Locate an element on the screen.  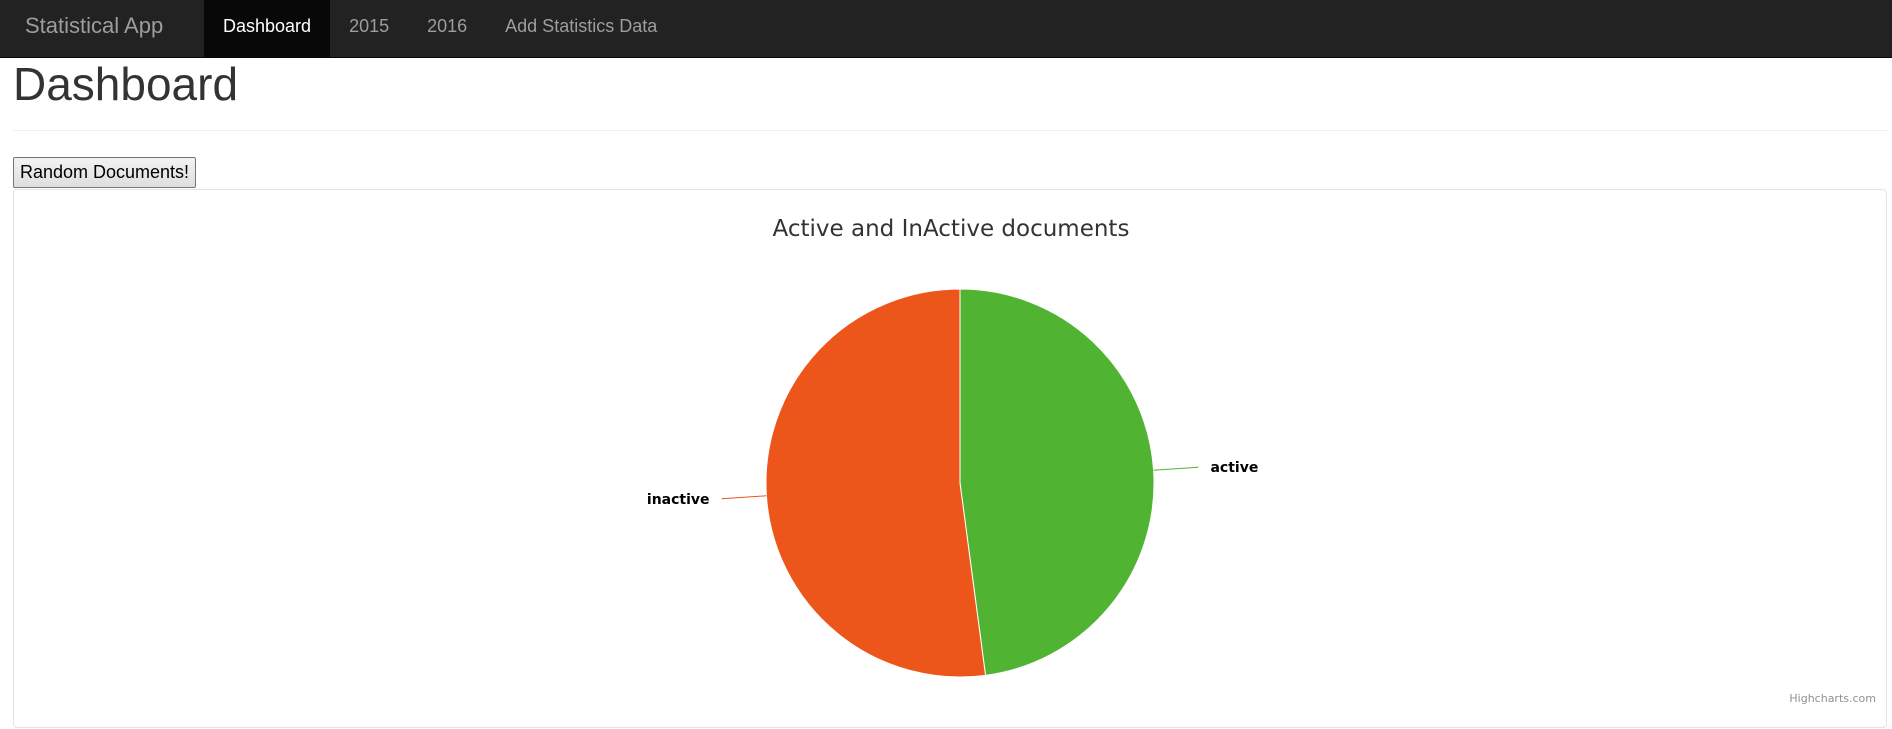
nav-item-add-statistics: Add Statistics Data is located at coordinates (581, 28).